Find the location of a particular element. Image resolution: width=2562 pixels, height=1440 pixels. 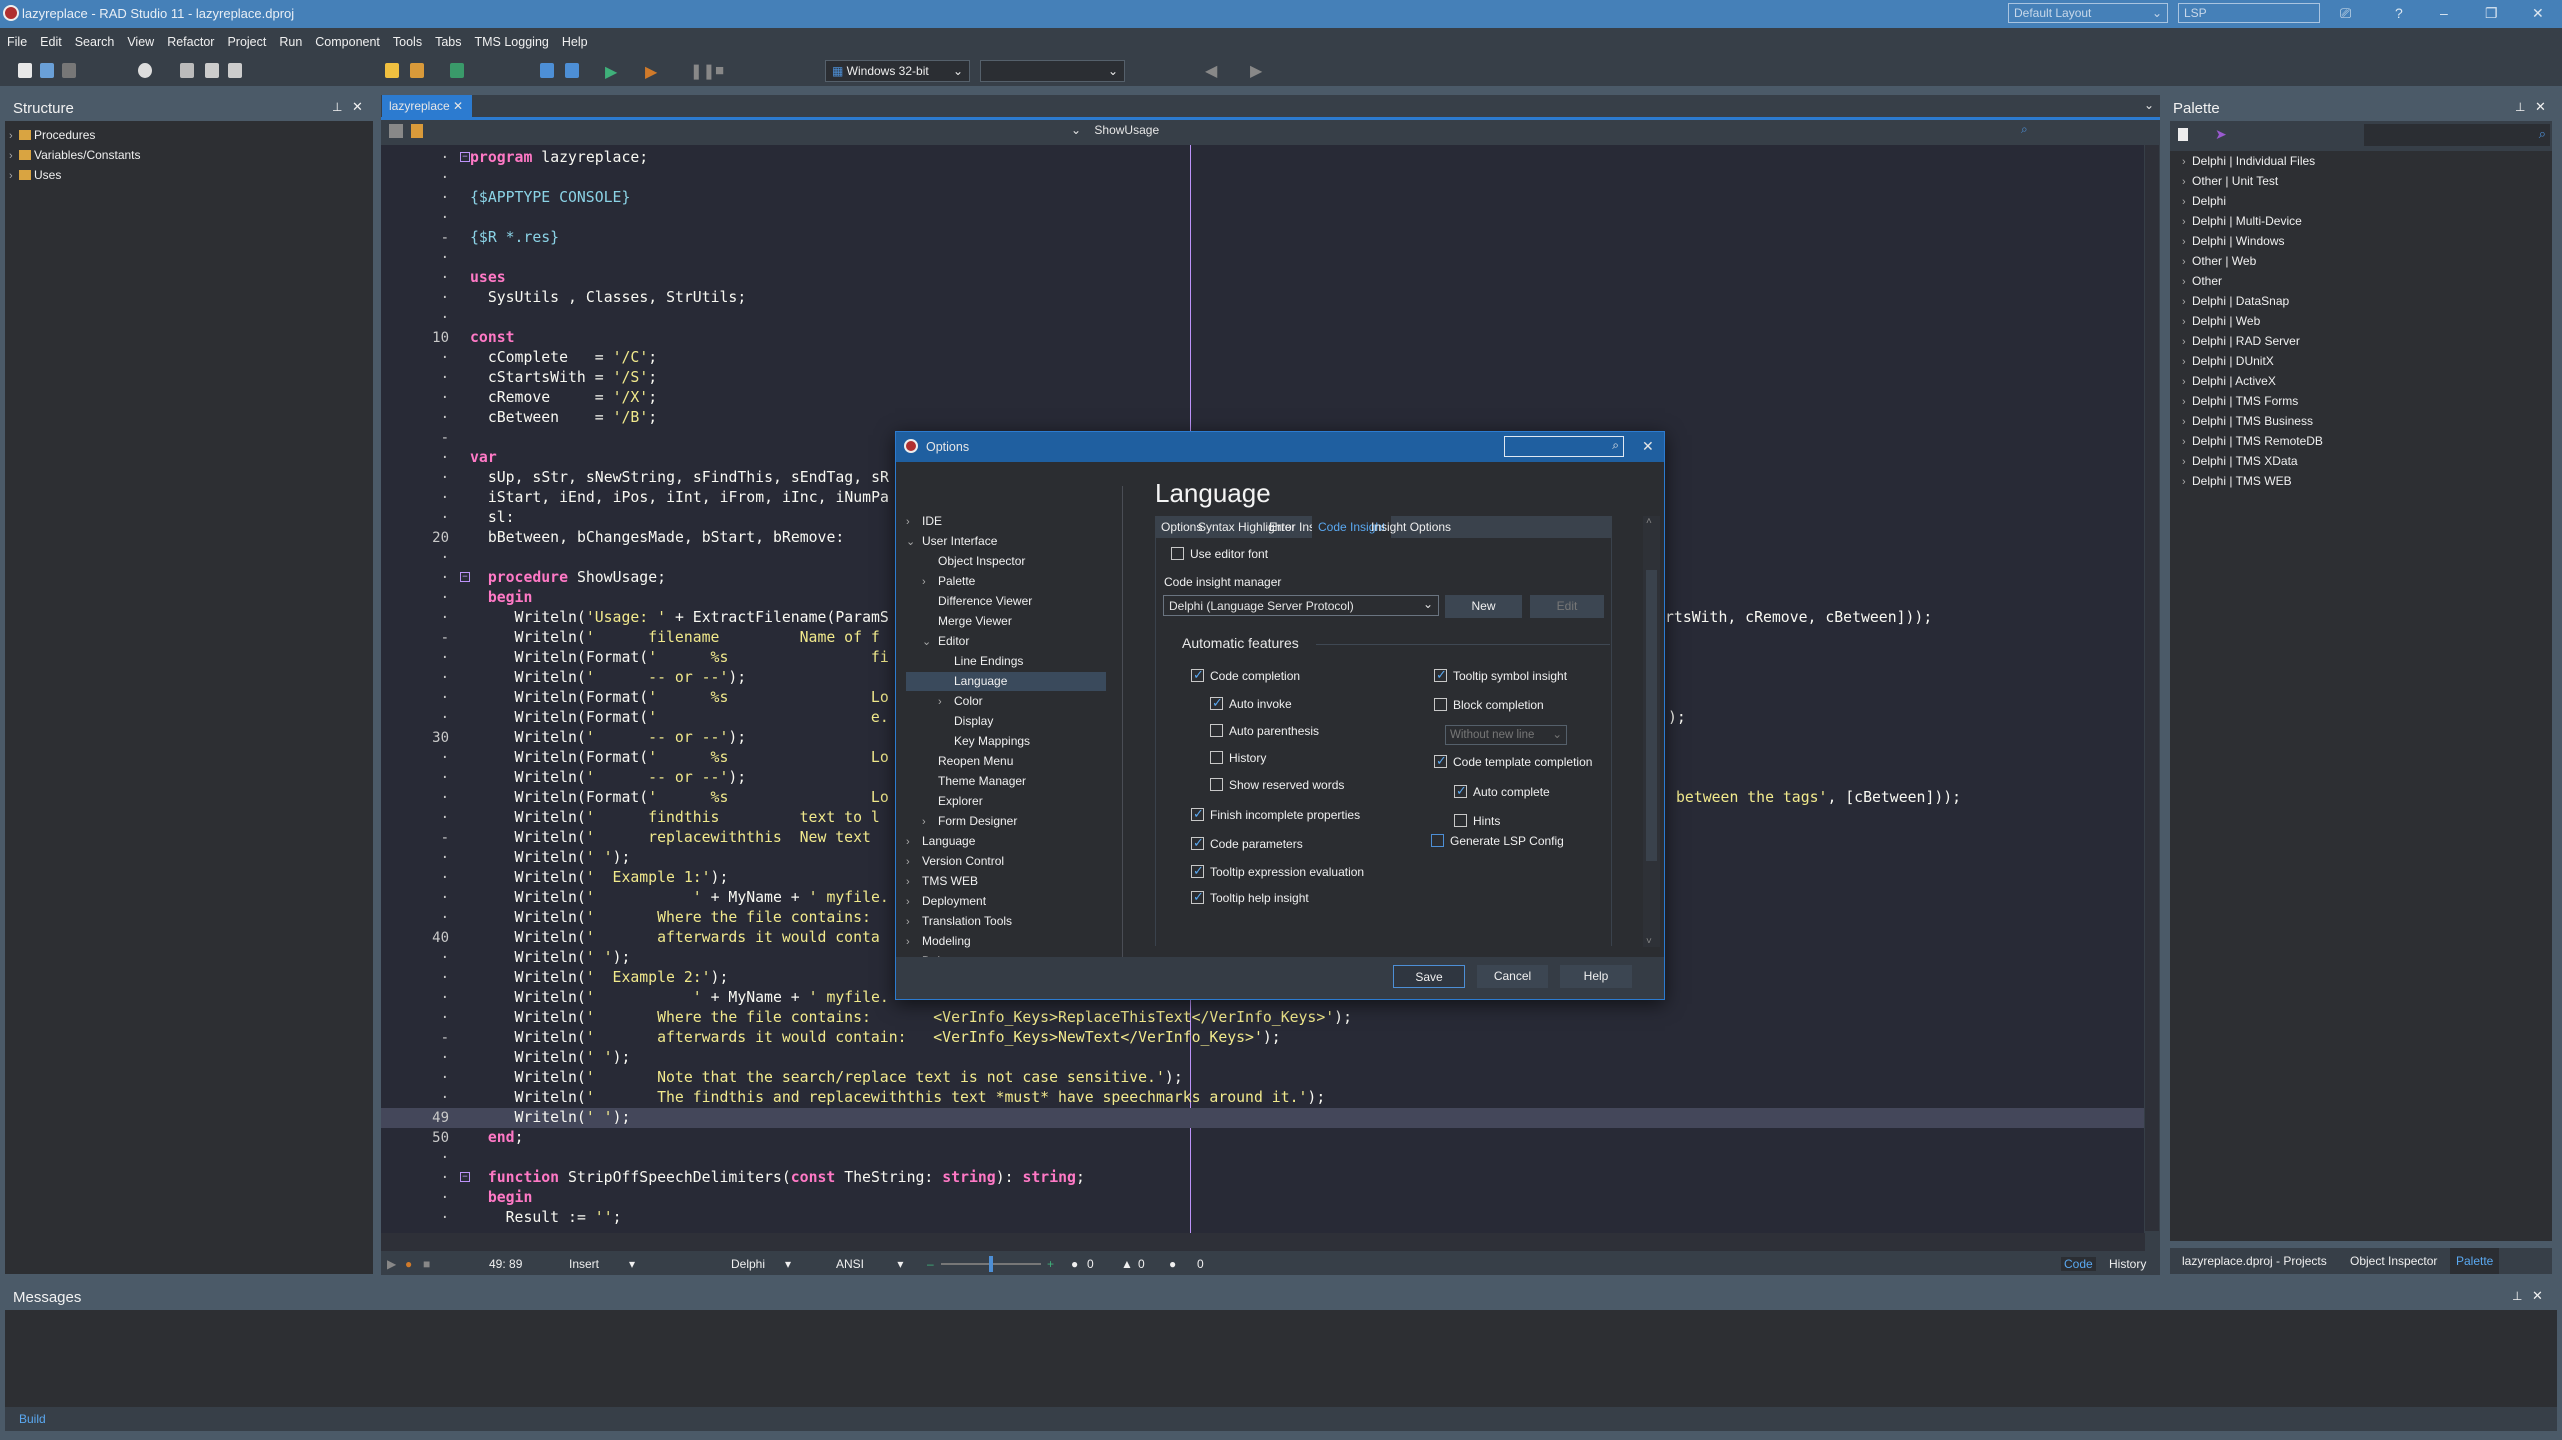

structure-item: › Variables/Constants is located at coordinates (75, 155).